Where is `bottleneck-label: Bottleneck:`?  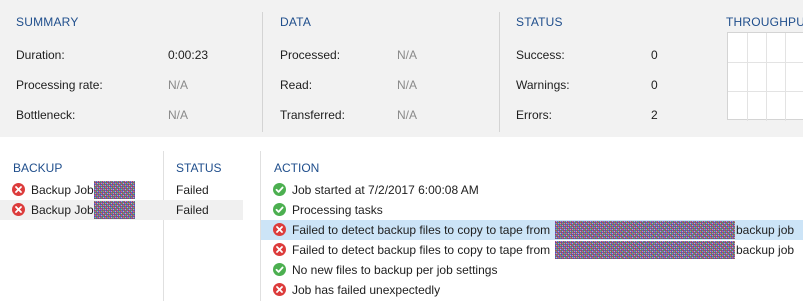 bottleneck-label: Bottleneck: is located at coordinates (46, 115).